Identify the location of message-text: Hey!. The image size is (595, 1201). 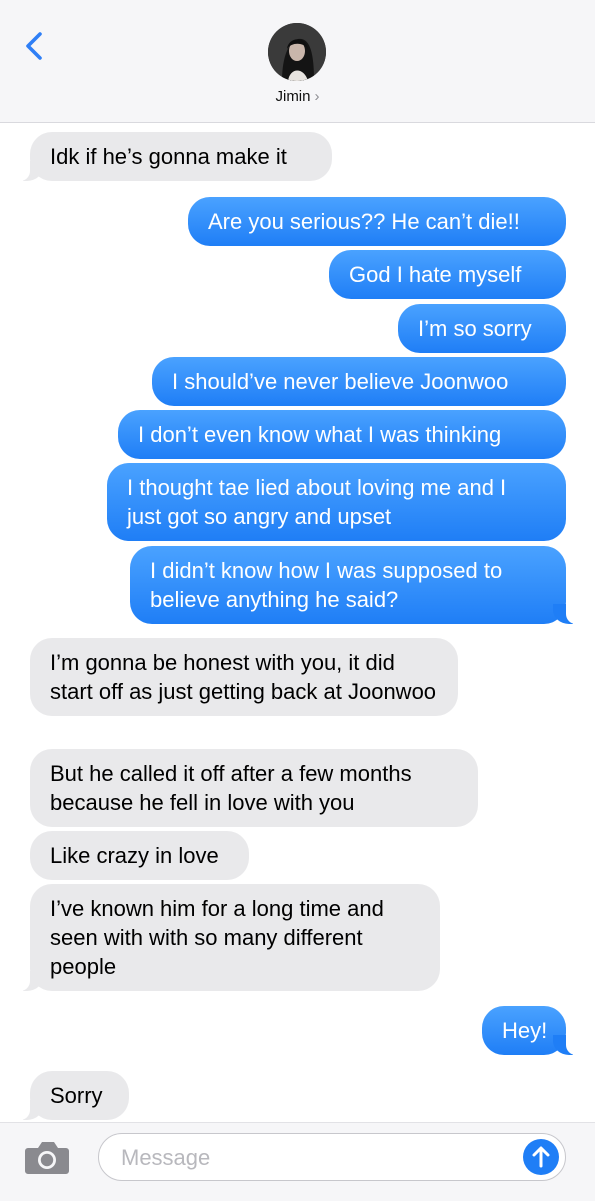
(525, 1030).